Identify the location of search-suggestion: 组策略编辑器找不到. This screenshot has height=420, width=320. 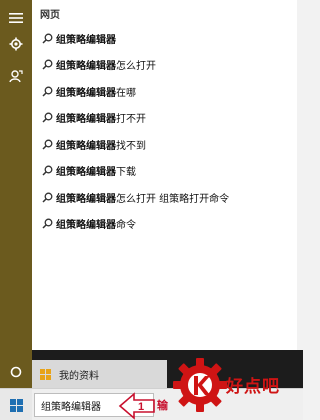
(164, 144).